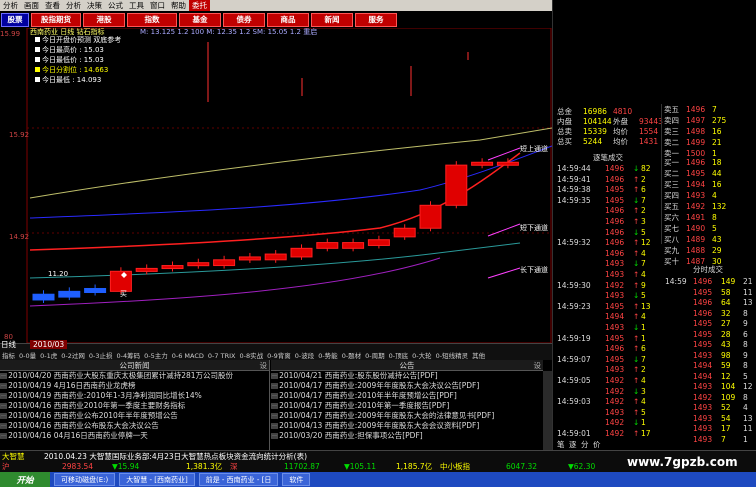 This screenshot has width=756, height=487. What do you see at coordinates (288, 19) in the screenshot?
I see `nav-tab-6: 商品` at bounding box center [288, 19].